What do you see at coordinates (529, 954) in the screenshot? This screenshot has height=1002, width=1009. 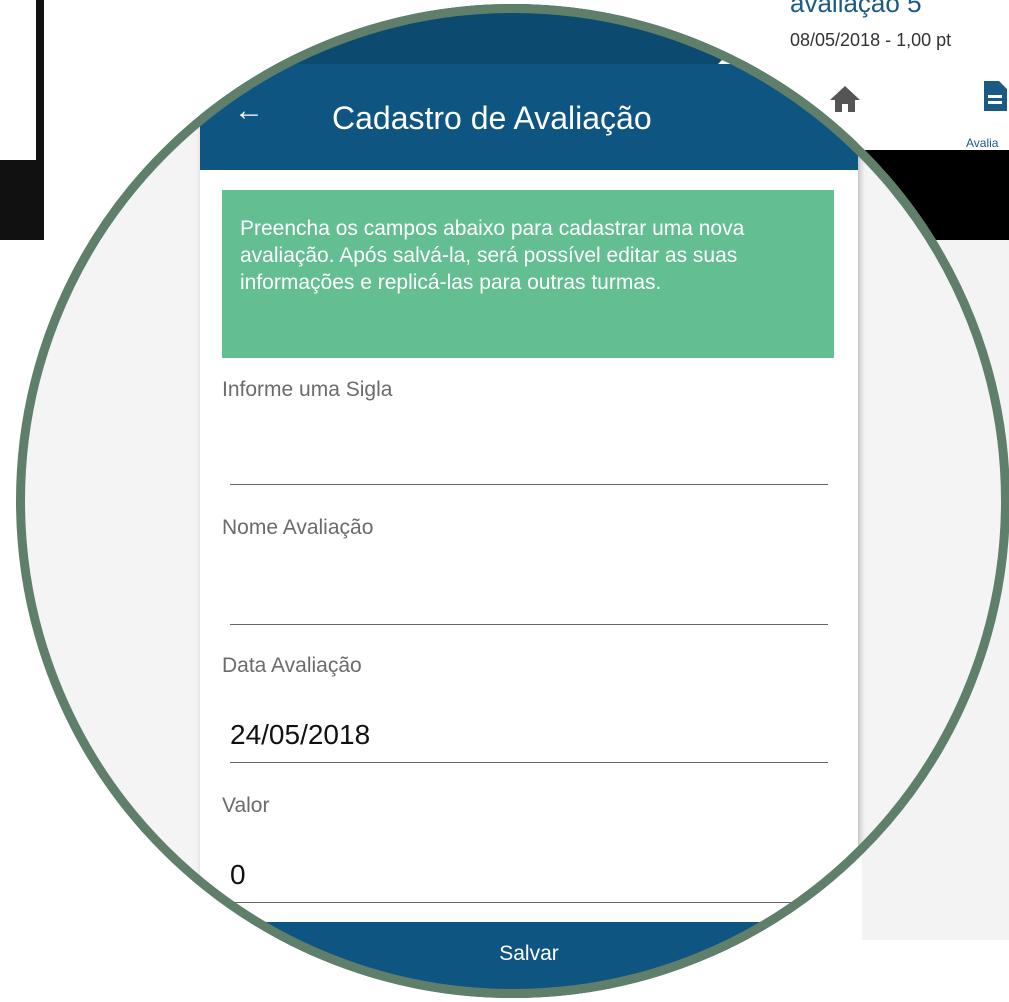 I see `save-button: Salvar` at bounding box center [529, 954].